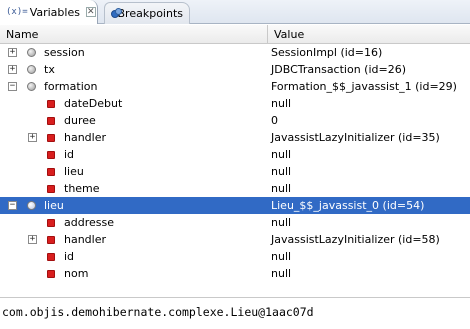 This screenshot has height=329, width=470. I want to click on name-cell: lieu, so click(134, 171).